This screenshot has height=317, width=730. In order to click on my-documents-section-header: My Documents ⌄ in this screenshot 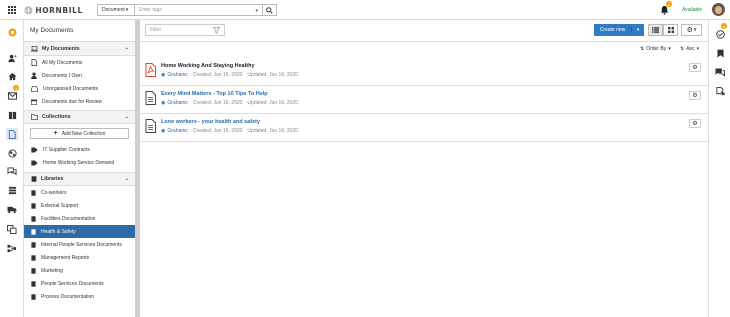, I will do `click(79, 49)`.